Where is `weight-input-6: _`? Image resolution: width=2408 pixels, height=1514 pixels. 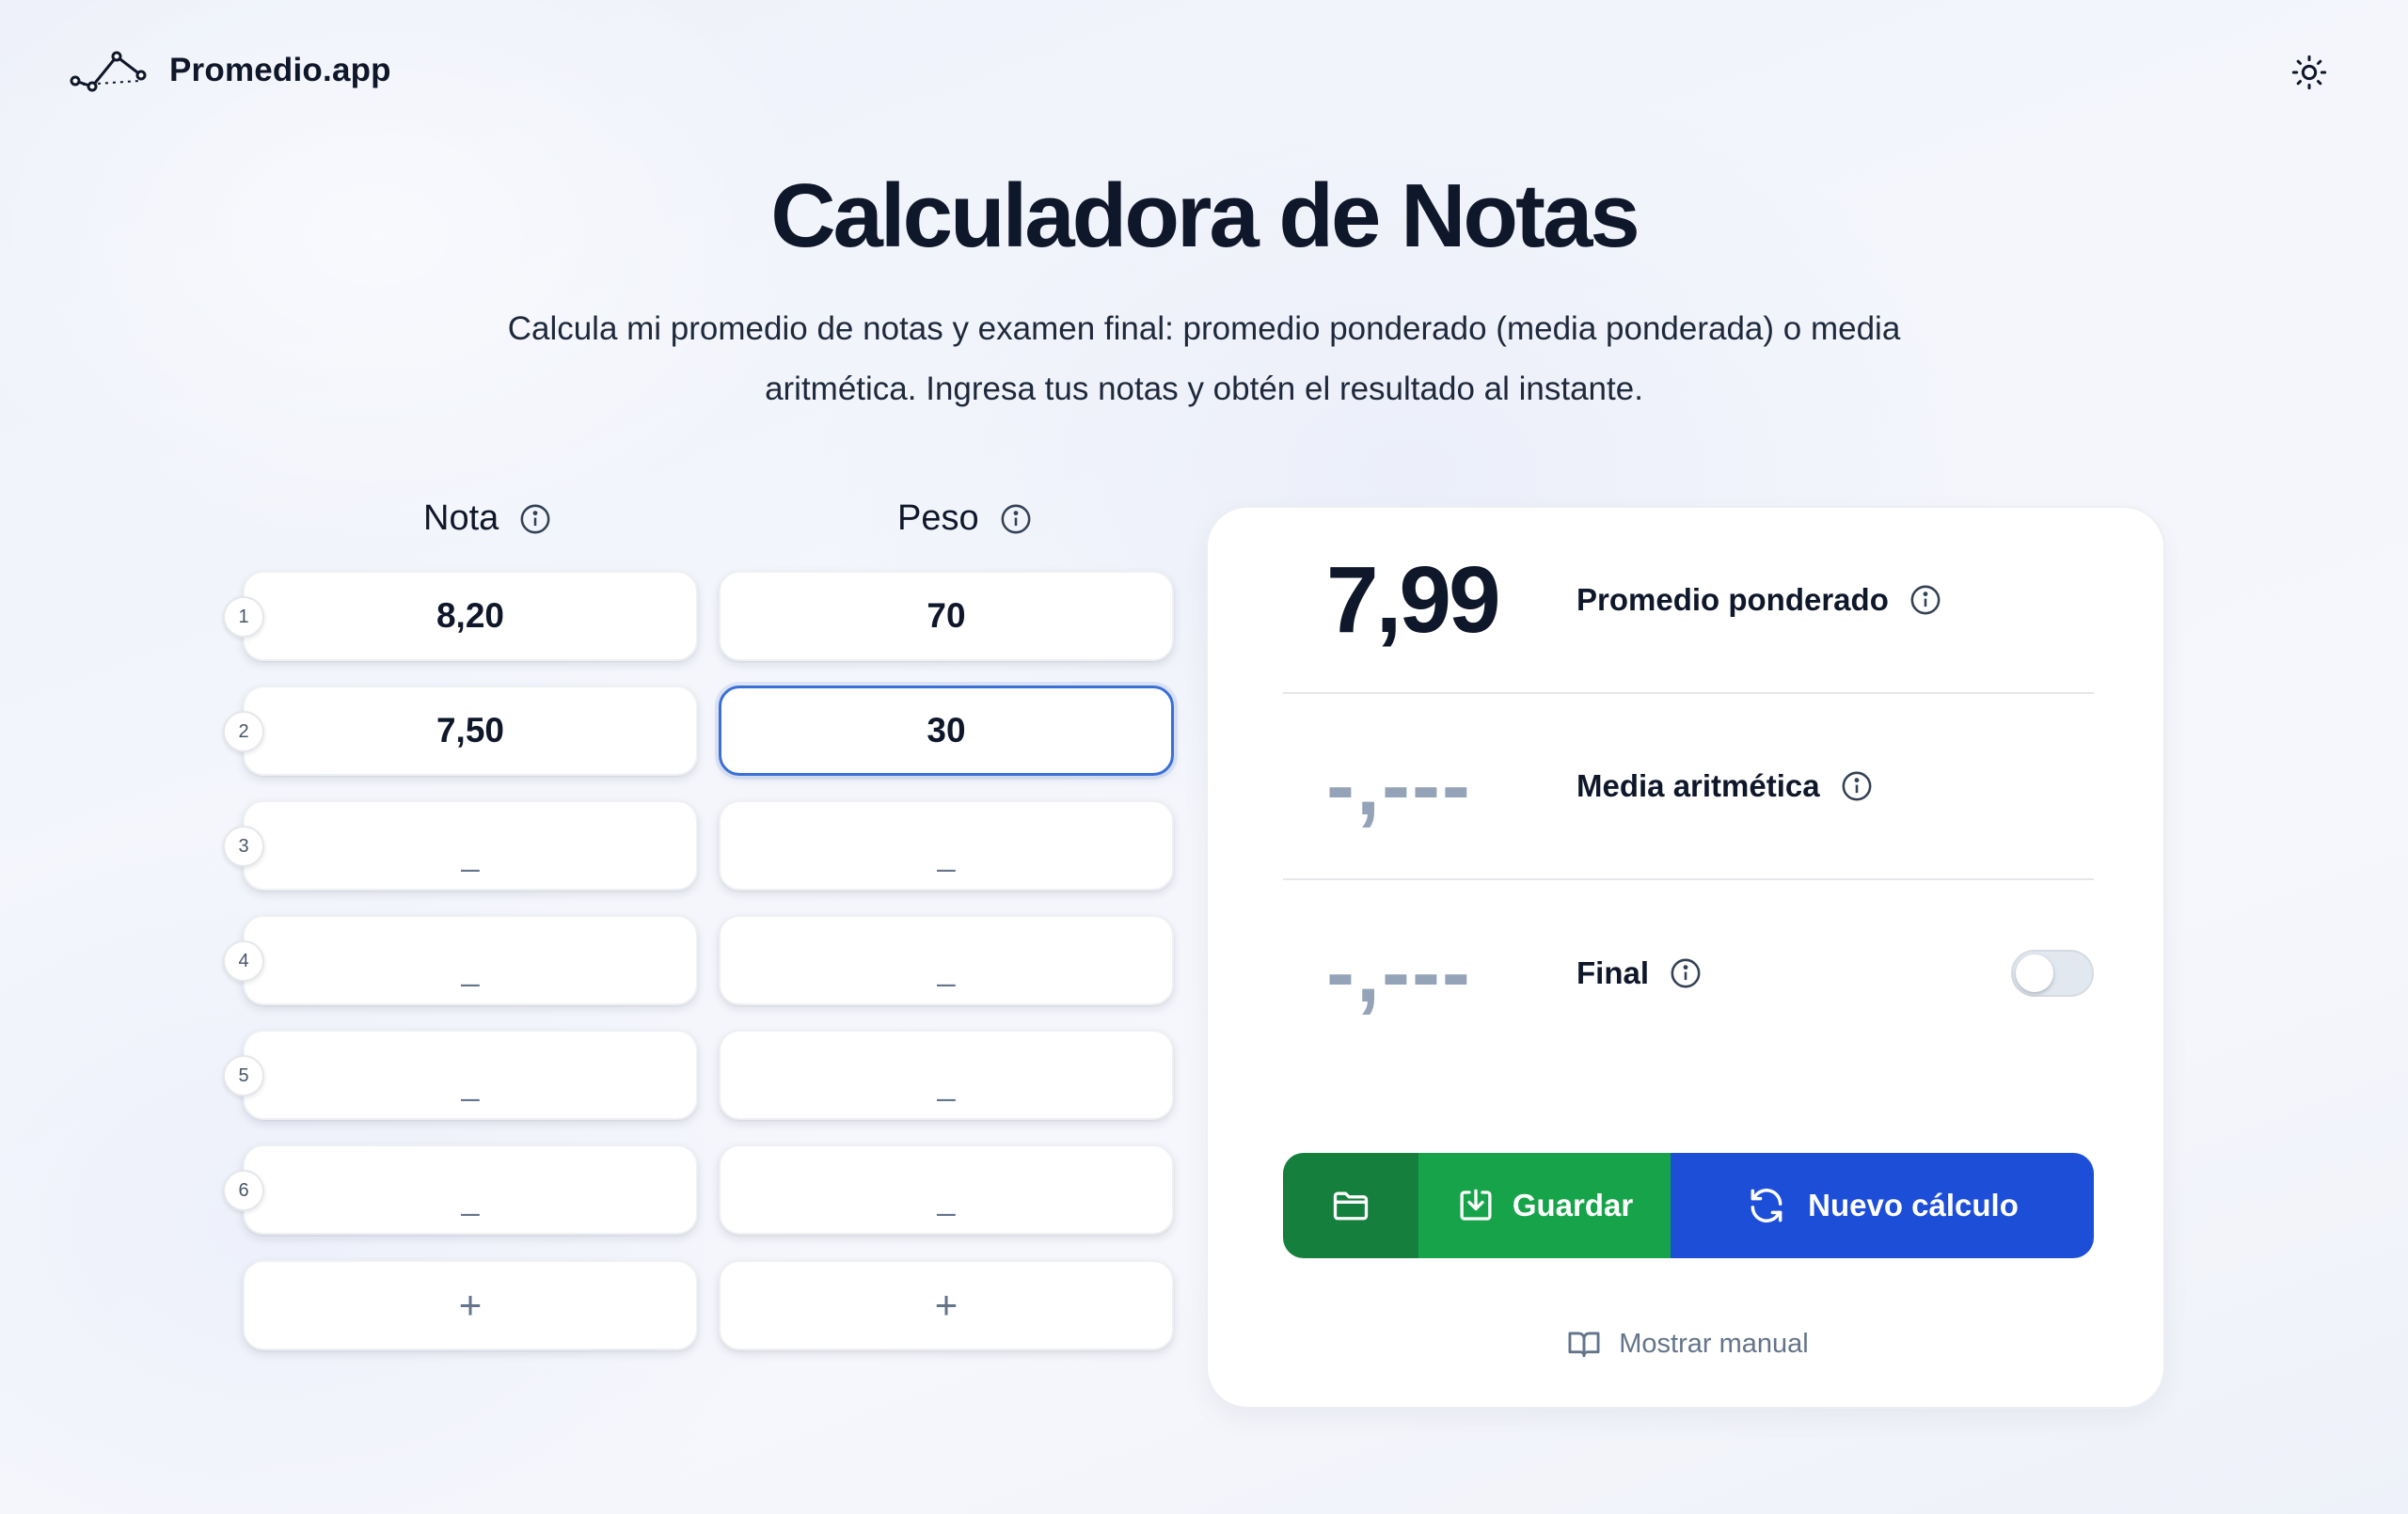 weight-input-6: _ is located at coordinates (947, 1189).